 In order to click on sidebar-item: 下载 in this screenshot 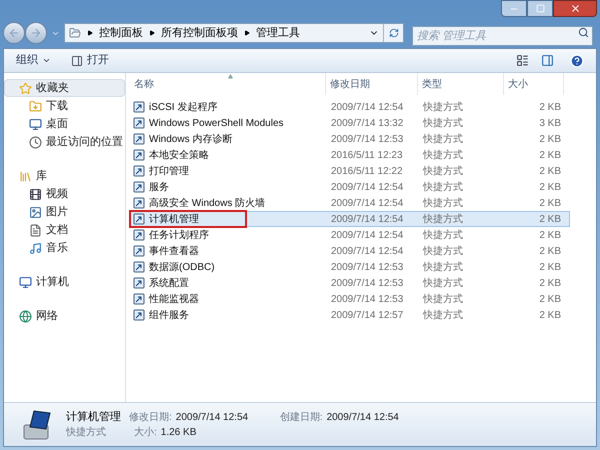, I will do `click(64, 106)`.